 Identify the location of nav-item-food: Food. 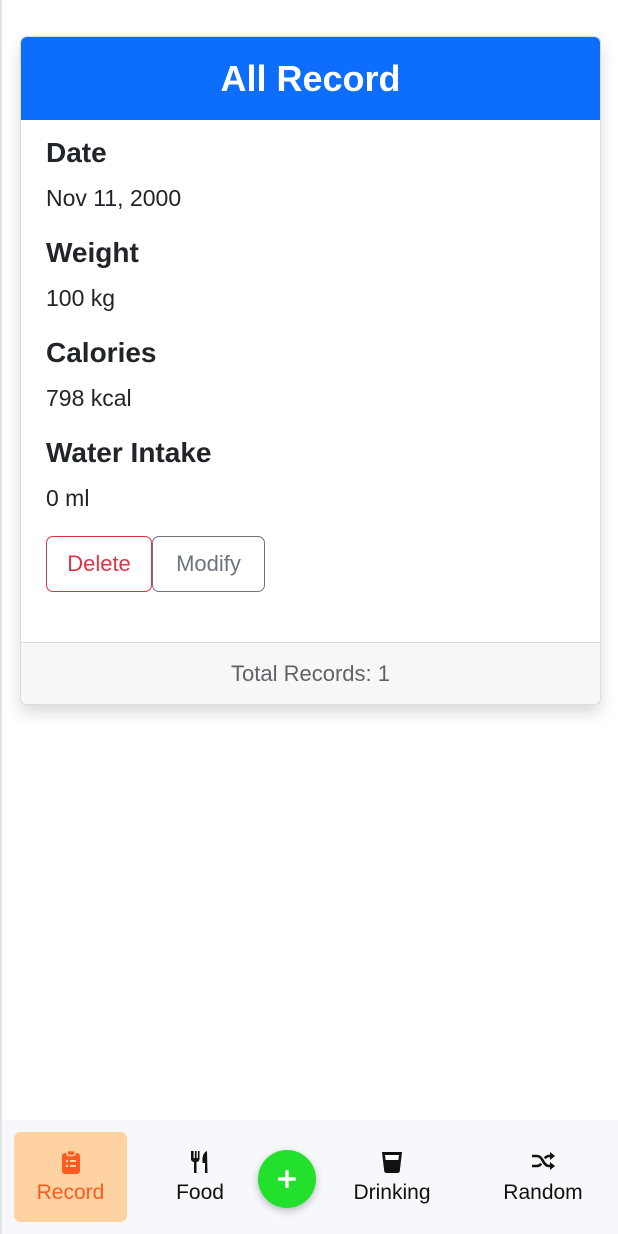
(200, 1177).